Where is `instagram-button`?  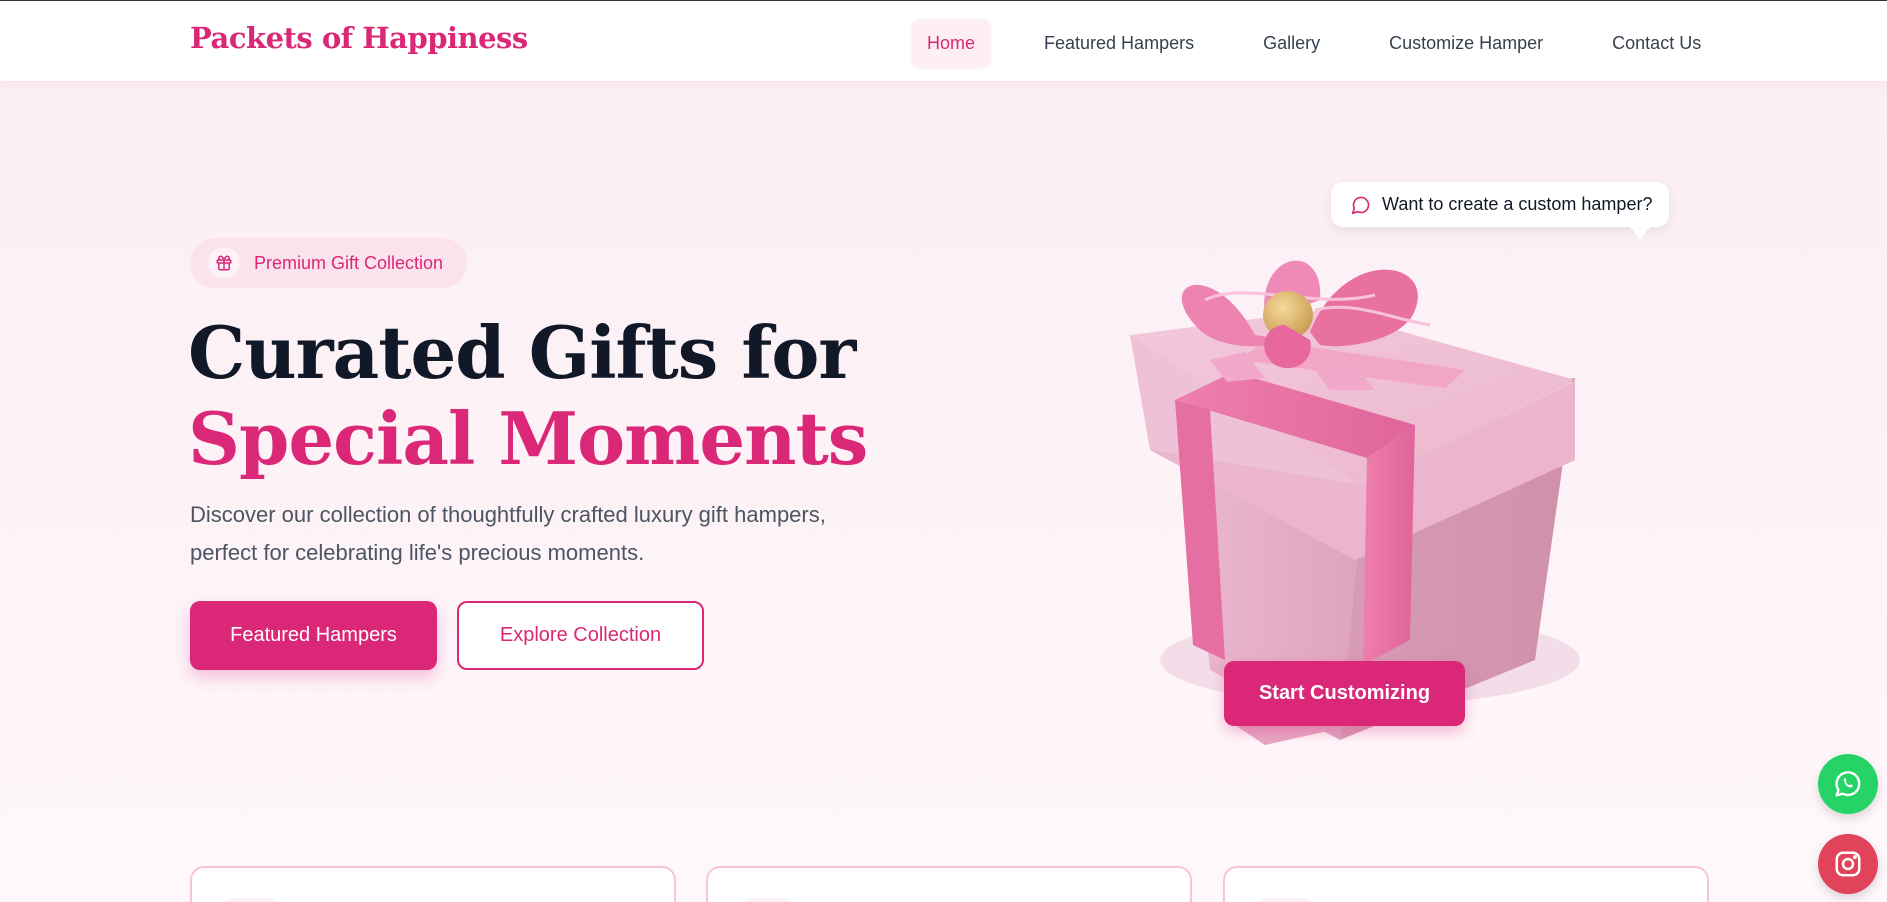
instagram-button is located at coordinates (1848, 864).